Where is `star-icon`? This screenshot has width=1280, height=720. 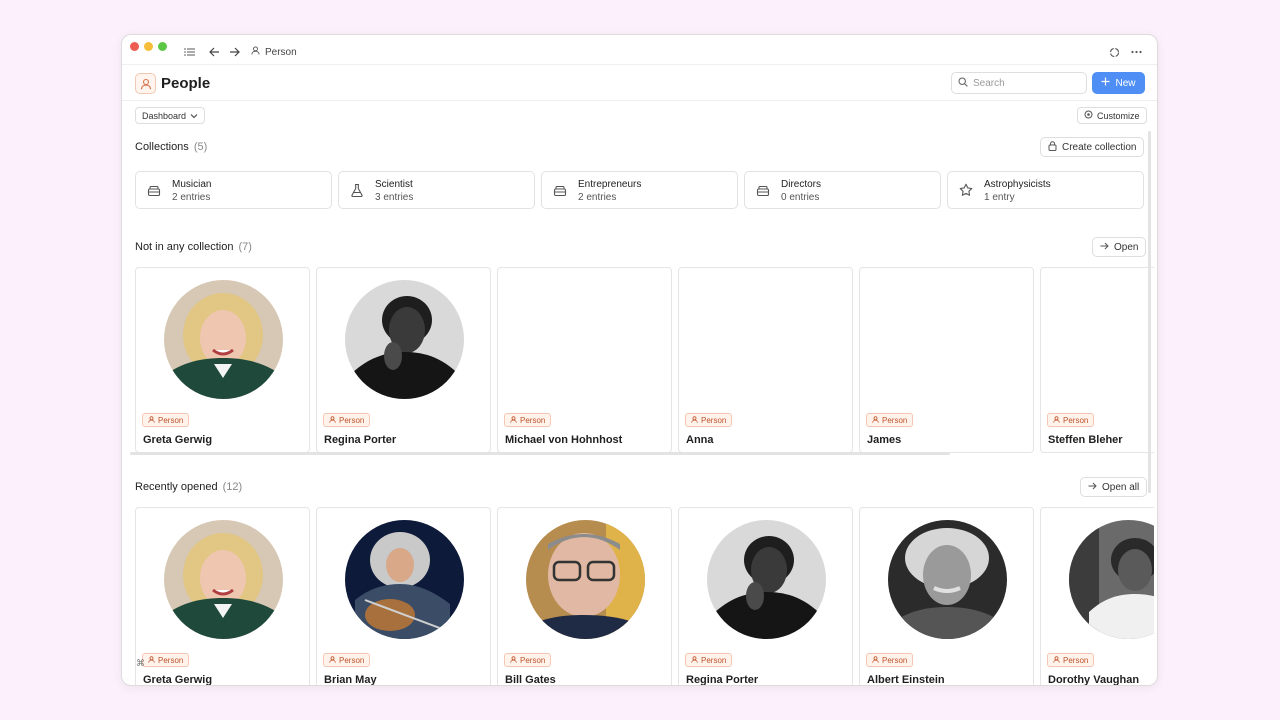
star-icon is located at coordinates (966, 190).